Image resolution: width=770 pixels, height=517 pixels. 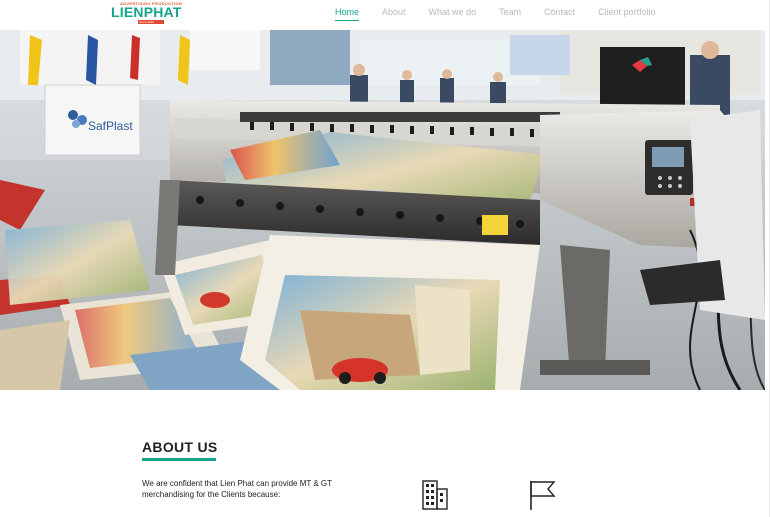 What do you see at coordinates (559, 14) in the screenshot?
I see `nav-contact: Contact` at bounding box center [559, 14].